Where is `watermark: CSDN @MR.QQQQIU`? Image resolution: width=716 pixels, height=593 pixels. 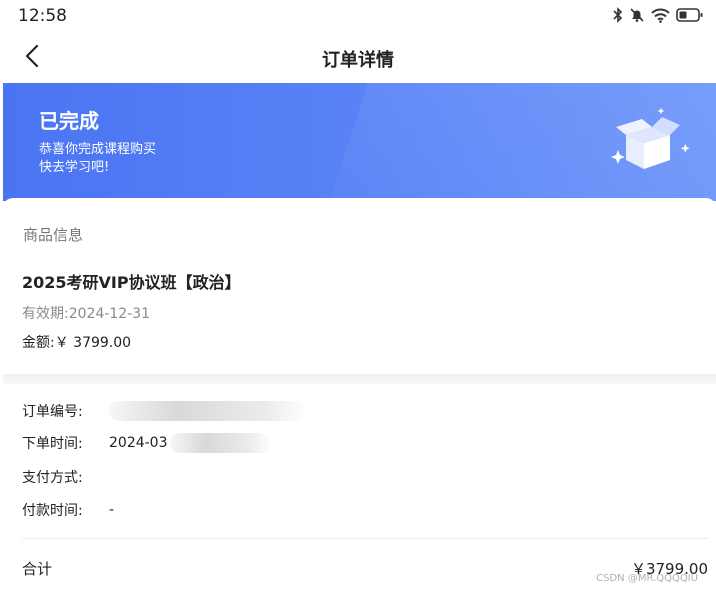 watermark: CSDN @MR.QQQQIU is located at coordinates (647, 578).